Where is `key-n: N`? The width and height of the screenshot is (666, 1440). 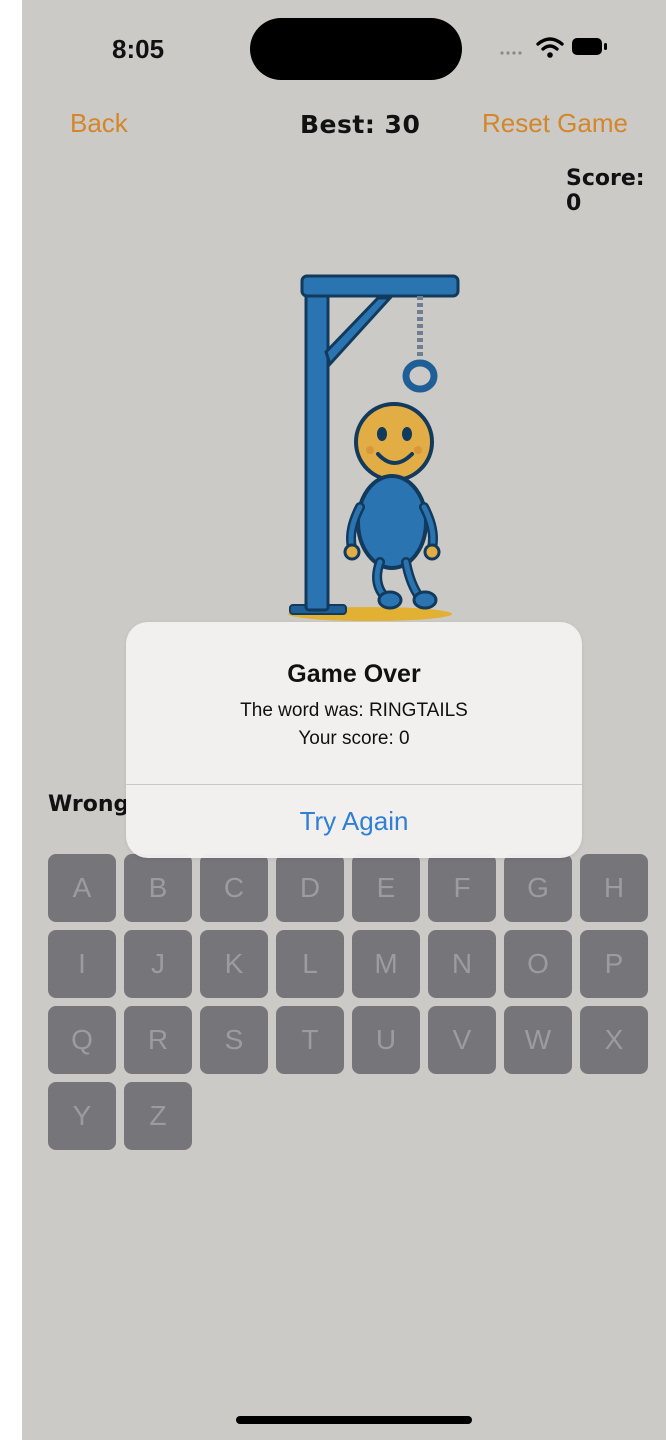 key-n: N is located at coordinates (462, 964).